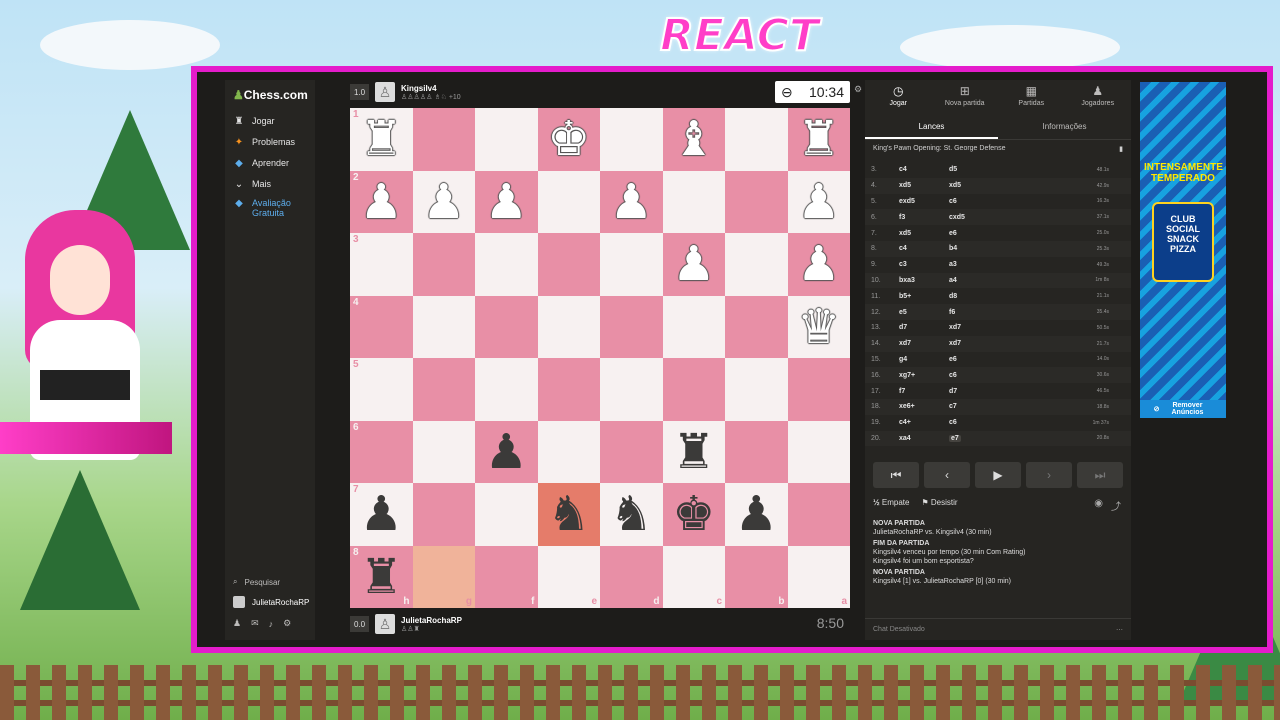 This screenshot has width=1280, height=720. I want to click on play-moves-button: ▶, so click(998, 475).